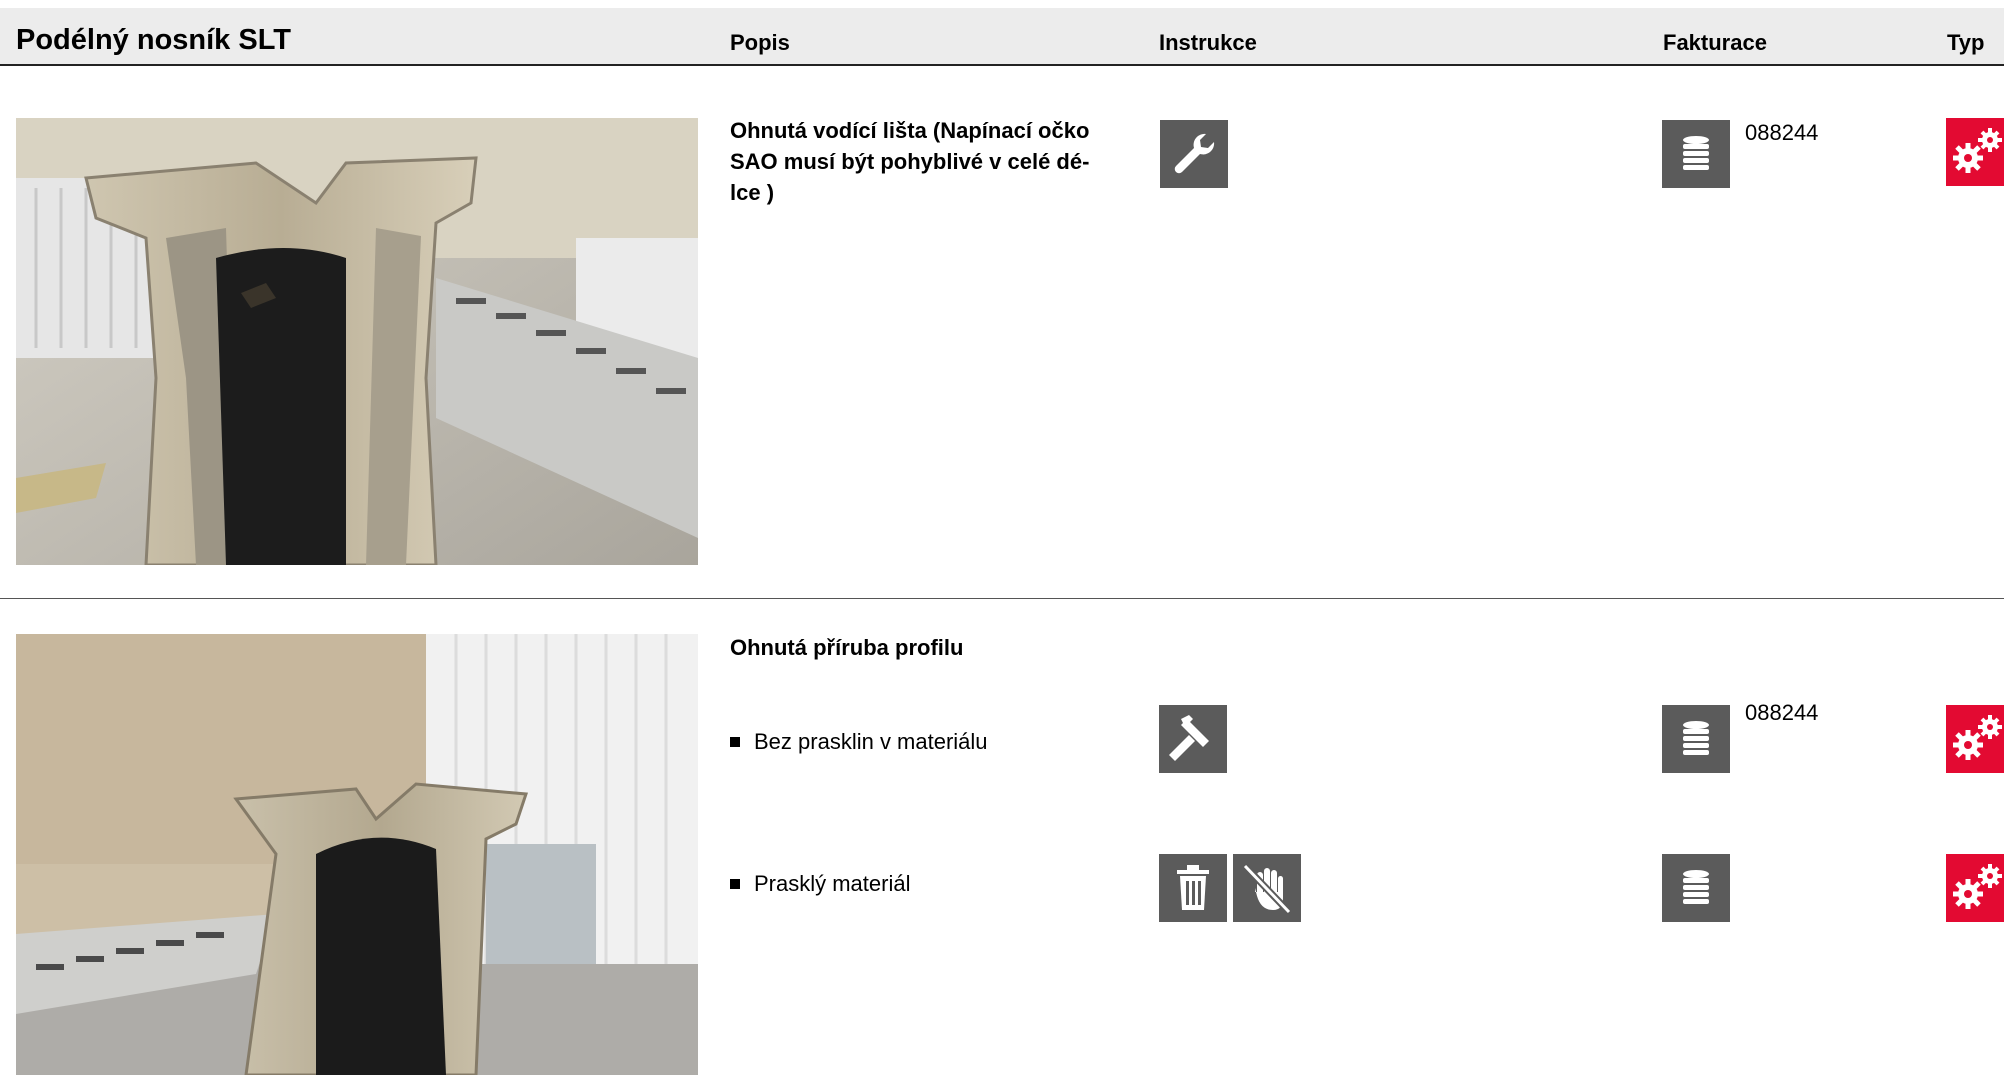 The height and width of the screenshot is (1075, 2004). I want to click on list-item: Prasklý materiál, so click(820, 884).